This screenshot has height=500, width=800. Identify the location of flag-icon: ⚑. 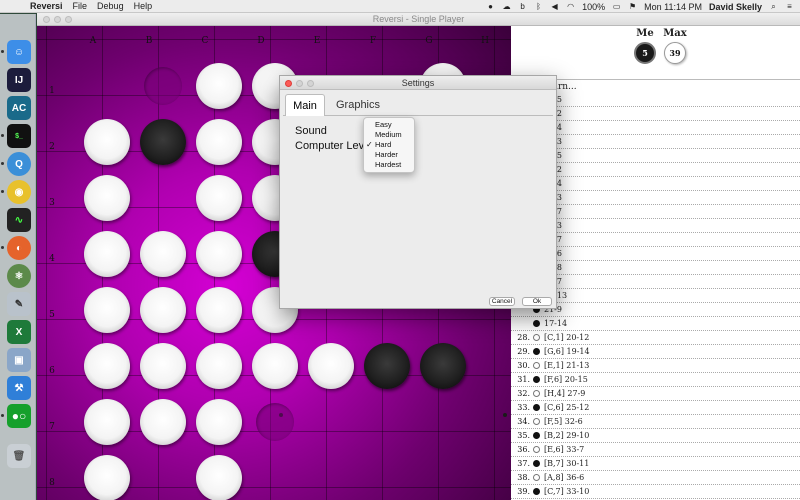
(632, 6).